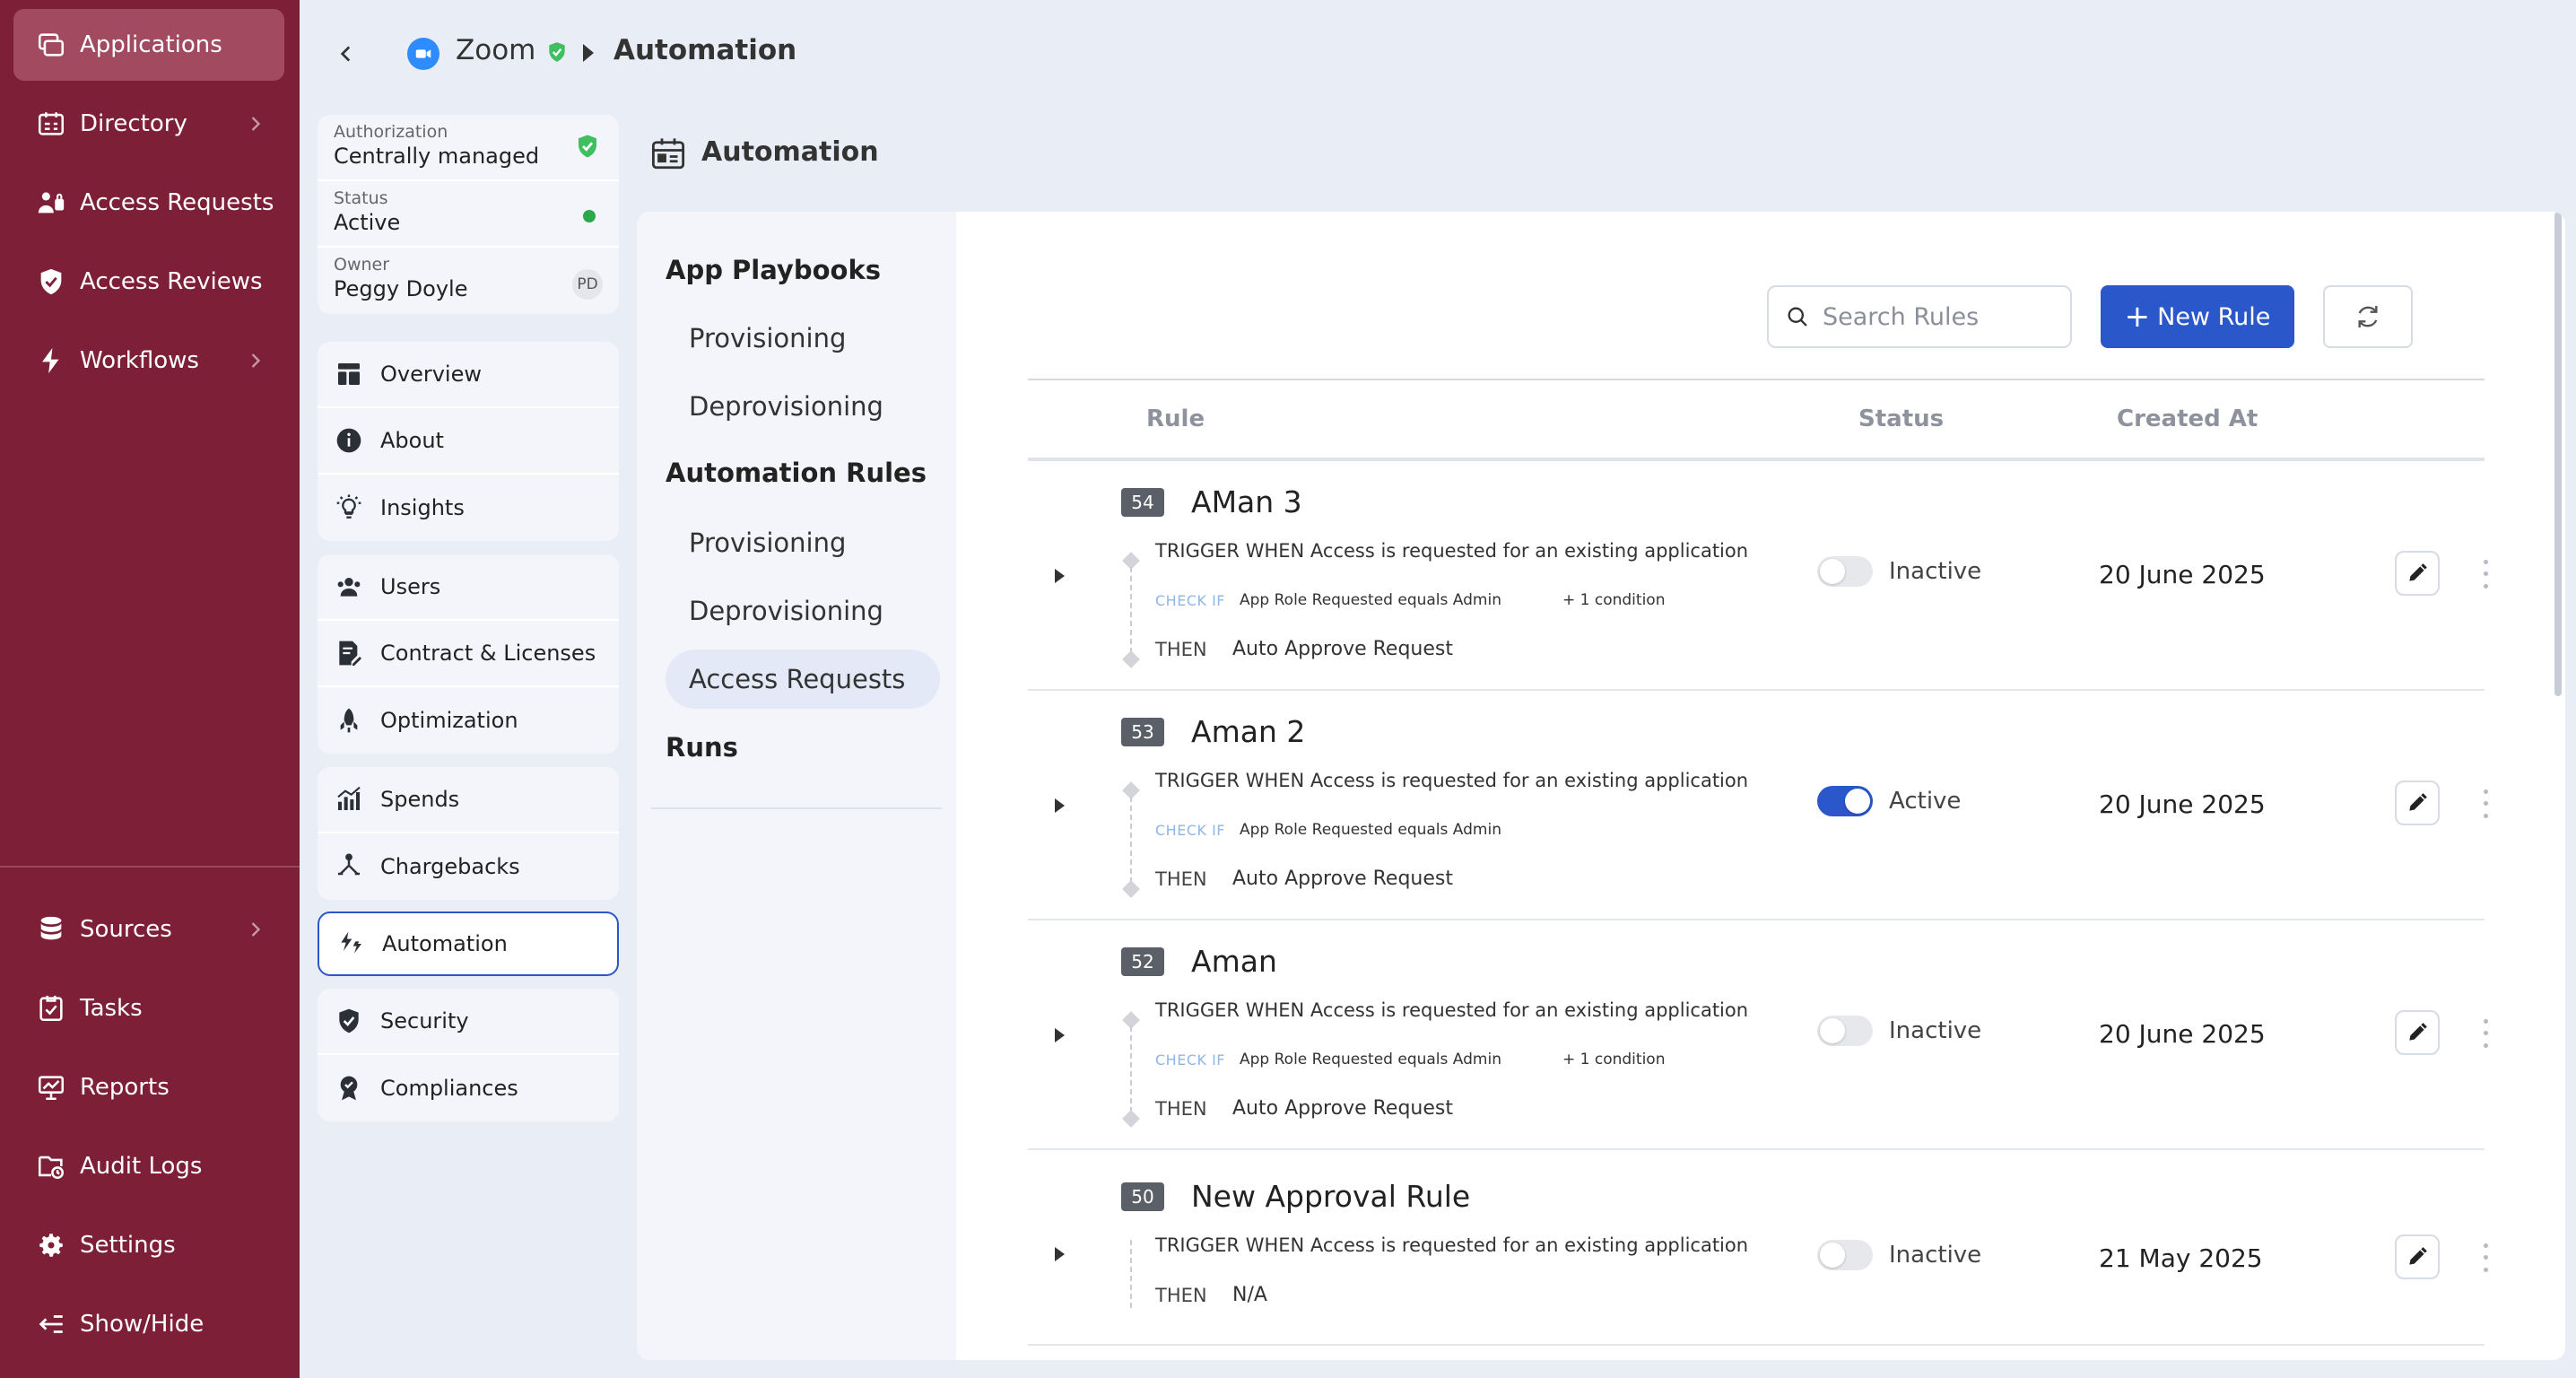 This screenshot has height=1378, width=2576. I want to click on rule-name: AMan 3, so click(1246, 501).